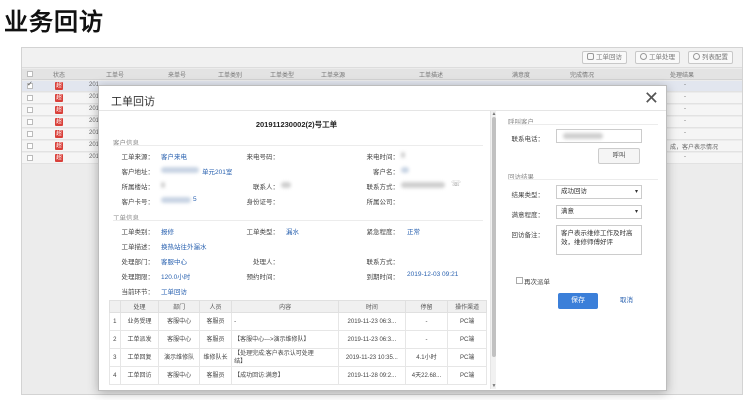 The image size is (753, 400). I want to click on appointment-label: 预约时间：, so click(263, 277).